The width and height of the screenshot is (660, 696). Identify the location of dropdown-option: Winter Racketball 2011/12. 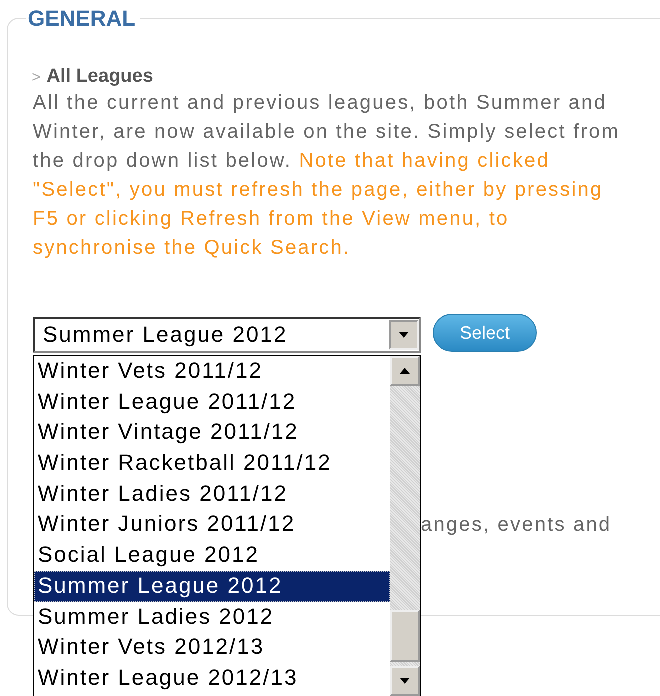
(212, 463).